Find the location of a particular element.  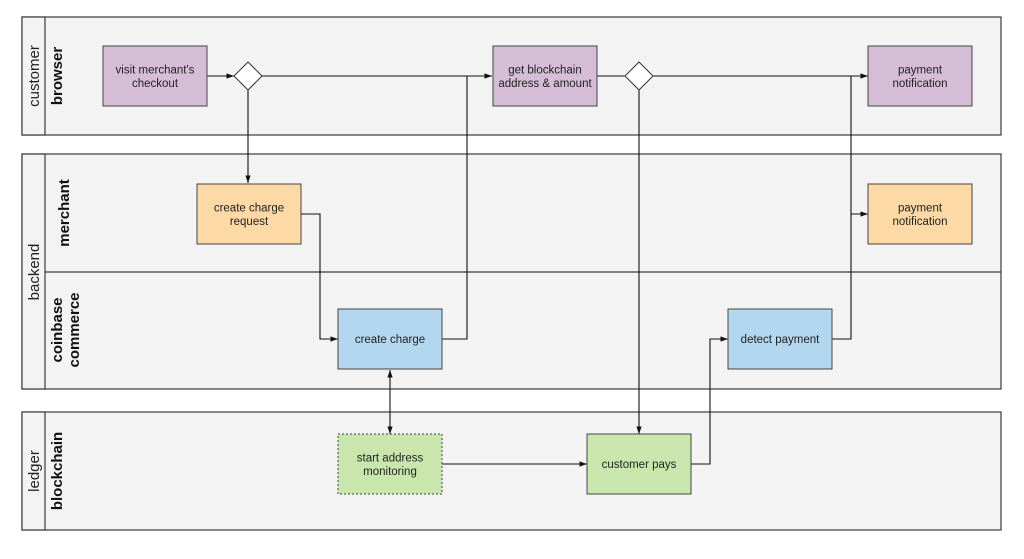

node-create-charge: create charge is located at coordinates (390, 339).